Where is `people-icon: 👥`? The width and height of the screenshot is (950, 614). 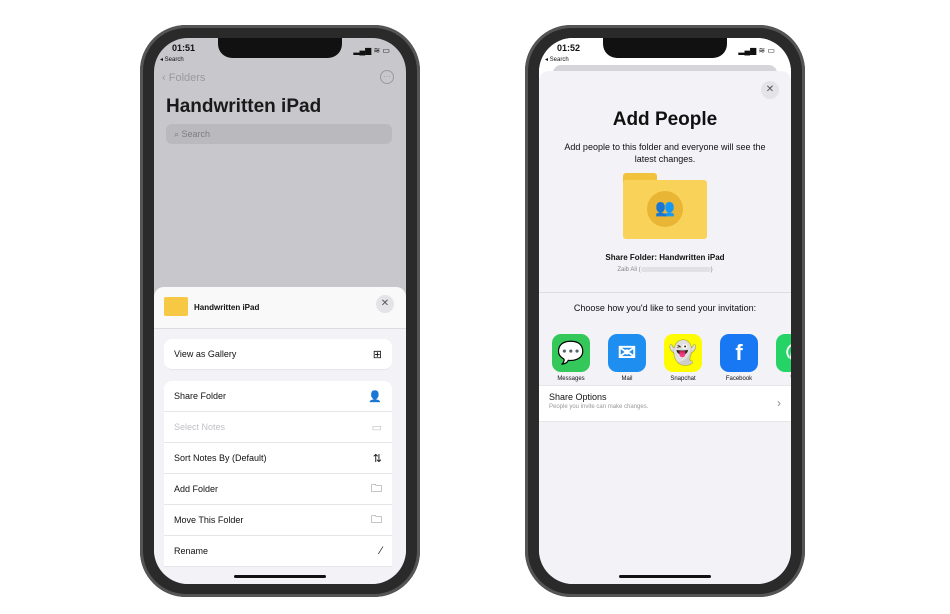 people-icon: 👥 is located at coordinates (665, 209).